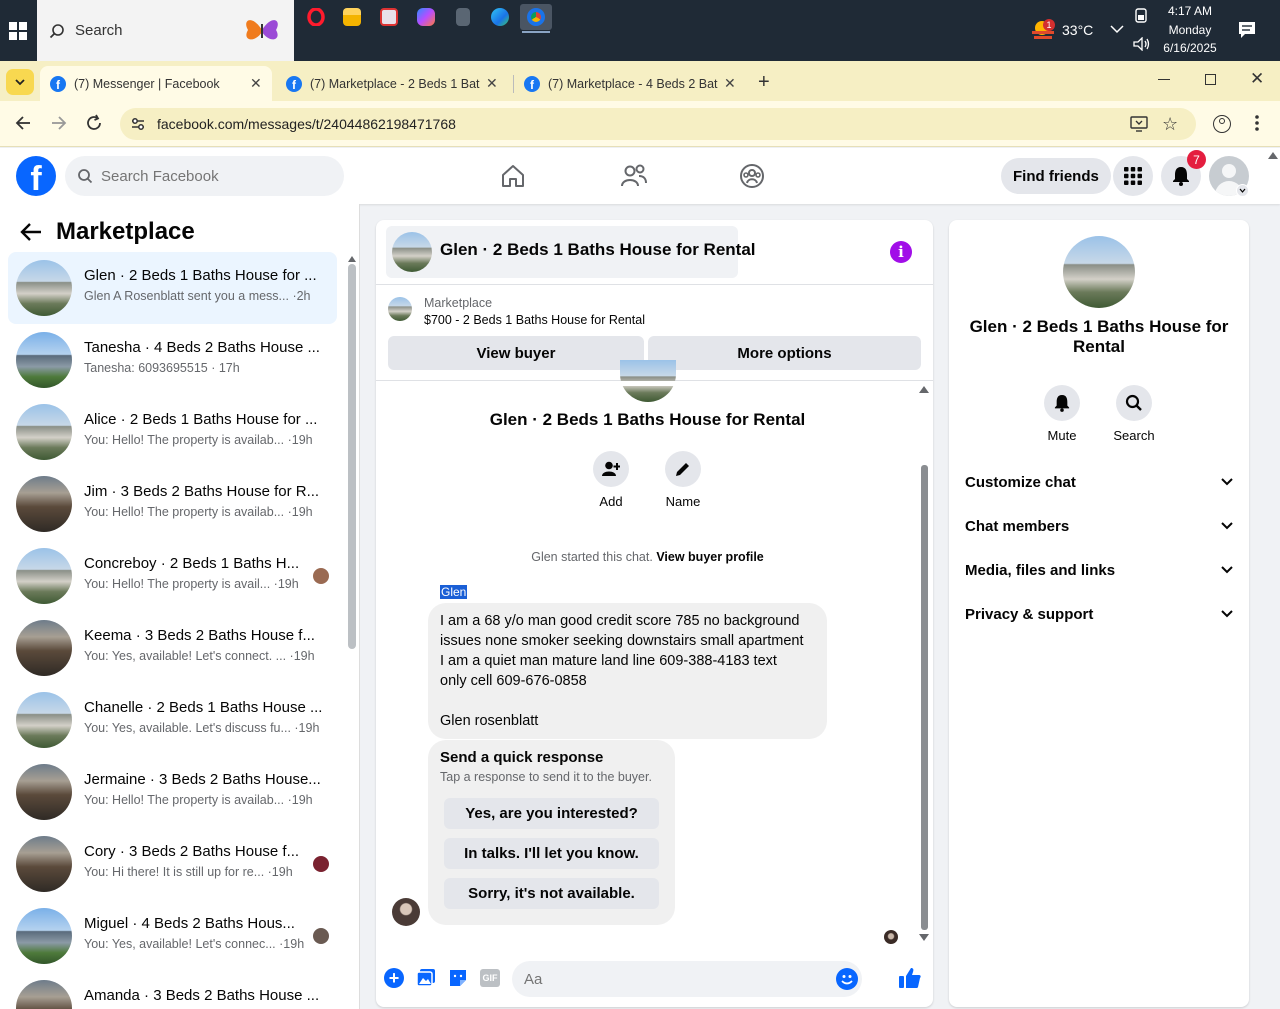 The width and height of the screenshot is (1280, 1009). I want to click on emoji-icon, so click(847, 979).